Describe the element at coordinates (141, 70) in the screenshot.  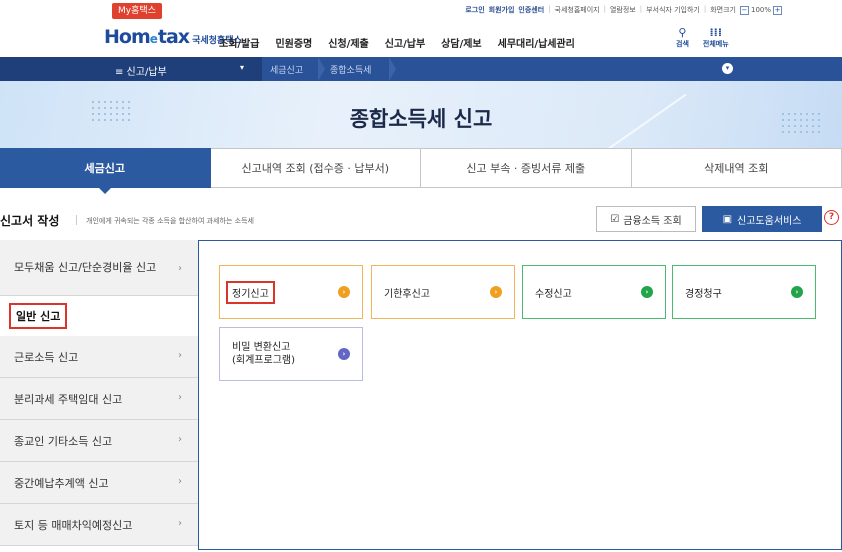
I see `breadcrumb-menu: ≡ 신고/납부` at that location.